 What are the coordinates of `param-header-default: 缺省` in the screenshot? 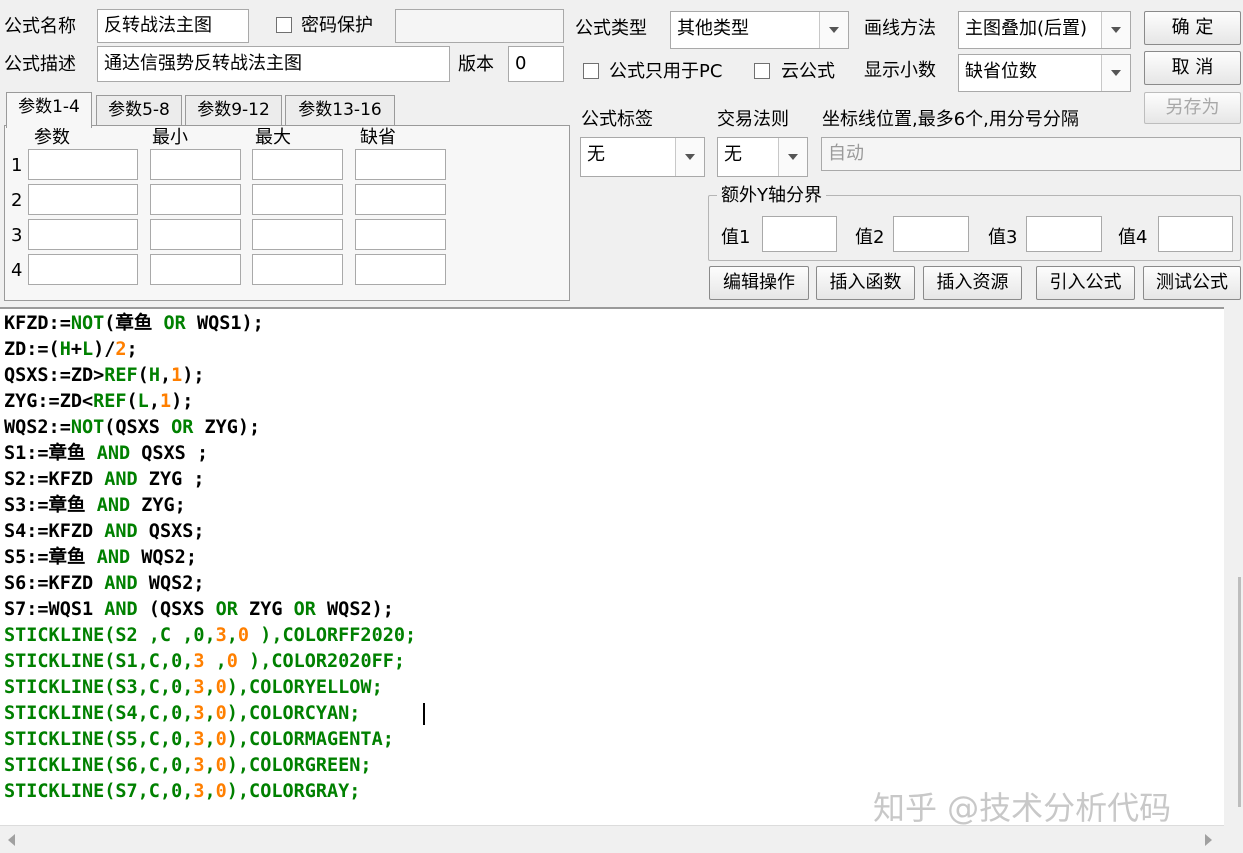 It's located at (378, 137).